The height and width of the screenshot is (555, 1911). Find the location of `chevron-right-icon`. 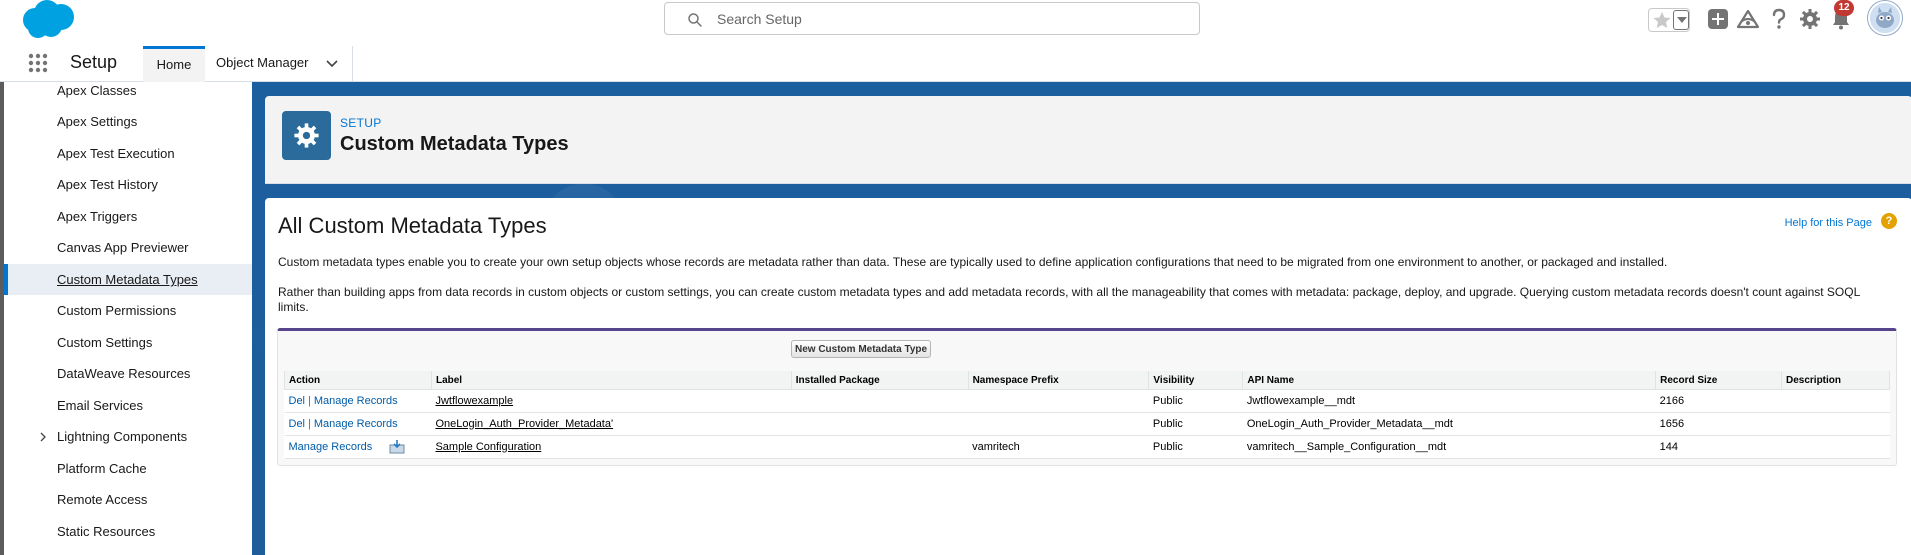

chevron-right-icon is located at coordinates (43, 437).